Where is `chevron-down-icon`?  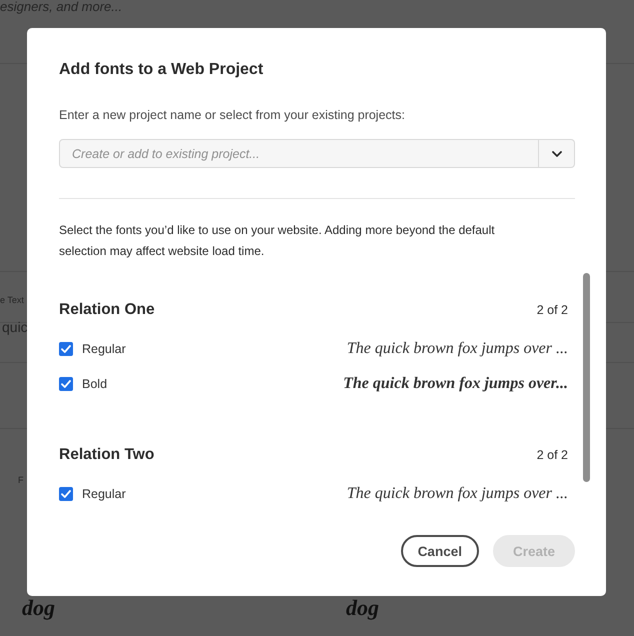 chevron-down-icon is located at coordinates (557, 153).